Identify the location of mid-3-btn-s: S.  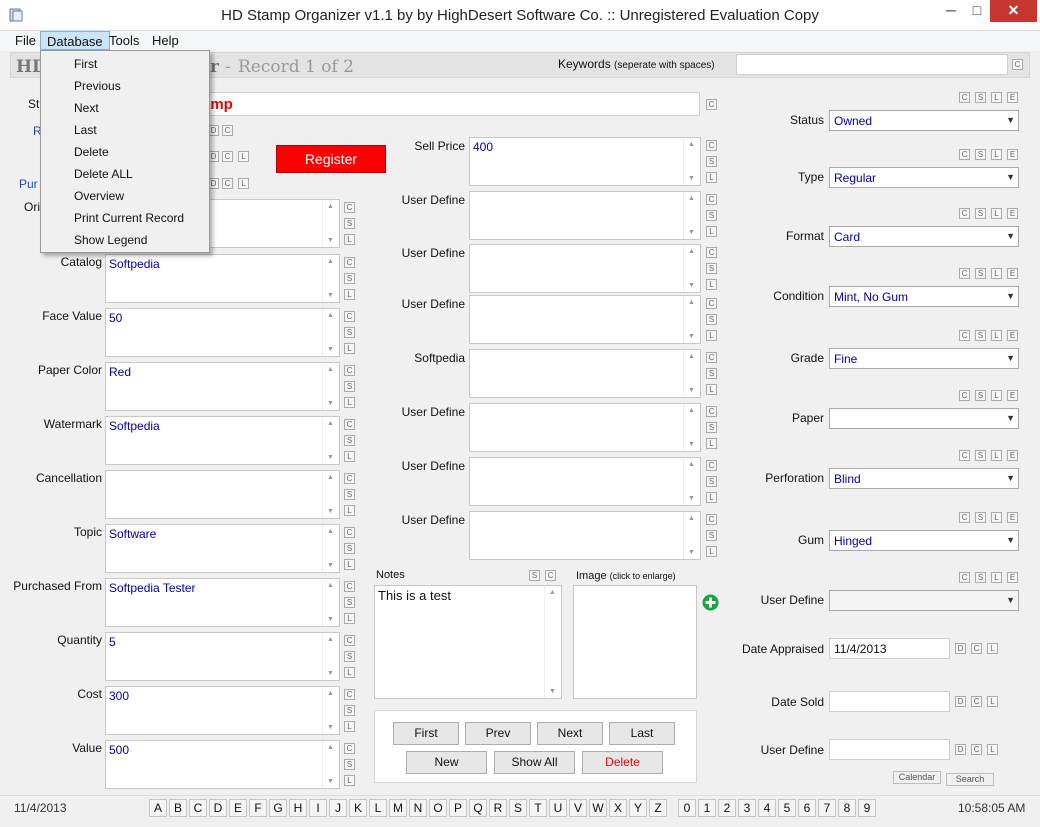
(711, 319).